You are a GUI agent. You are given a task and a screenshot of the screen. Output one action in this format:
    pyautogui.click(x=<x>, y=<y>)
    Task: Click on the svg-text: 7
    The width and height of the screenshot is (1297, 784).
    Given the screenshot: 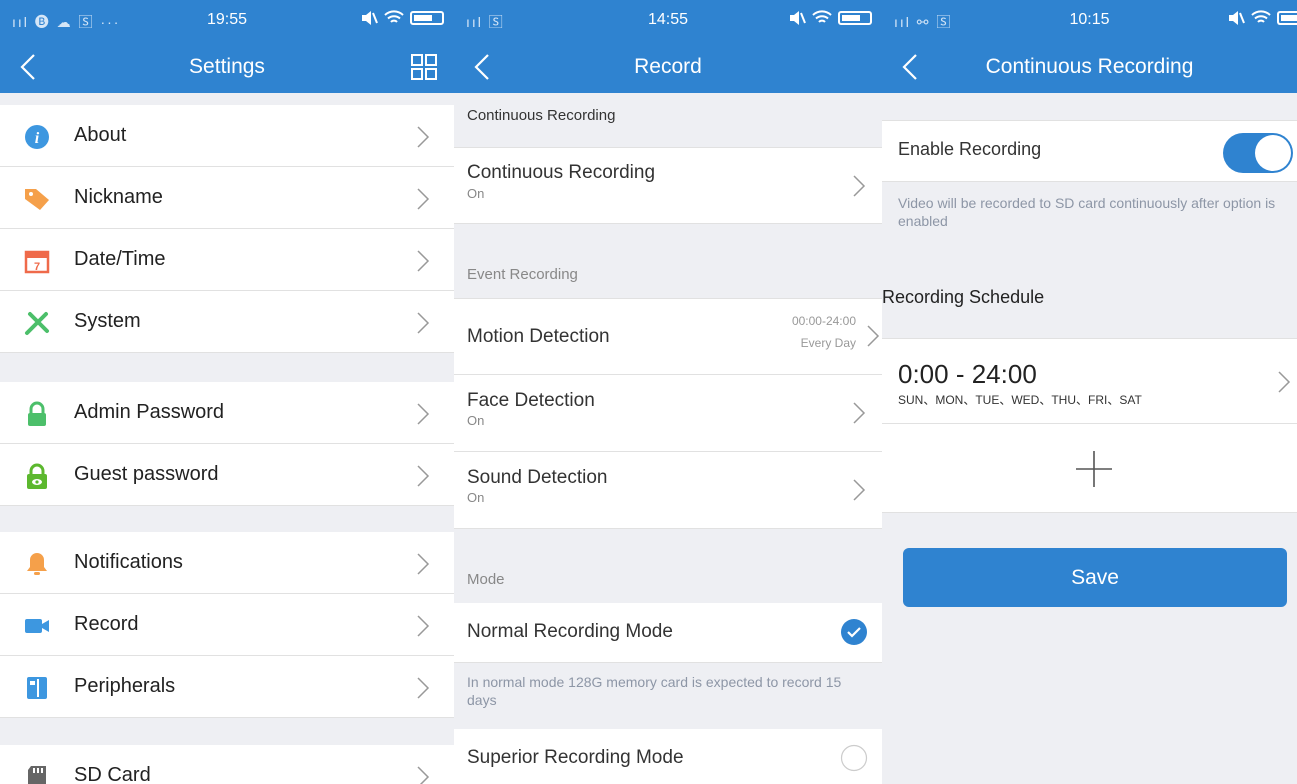 What is the action you would take?
    pyautogui.click(x=37, y=267)
    